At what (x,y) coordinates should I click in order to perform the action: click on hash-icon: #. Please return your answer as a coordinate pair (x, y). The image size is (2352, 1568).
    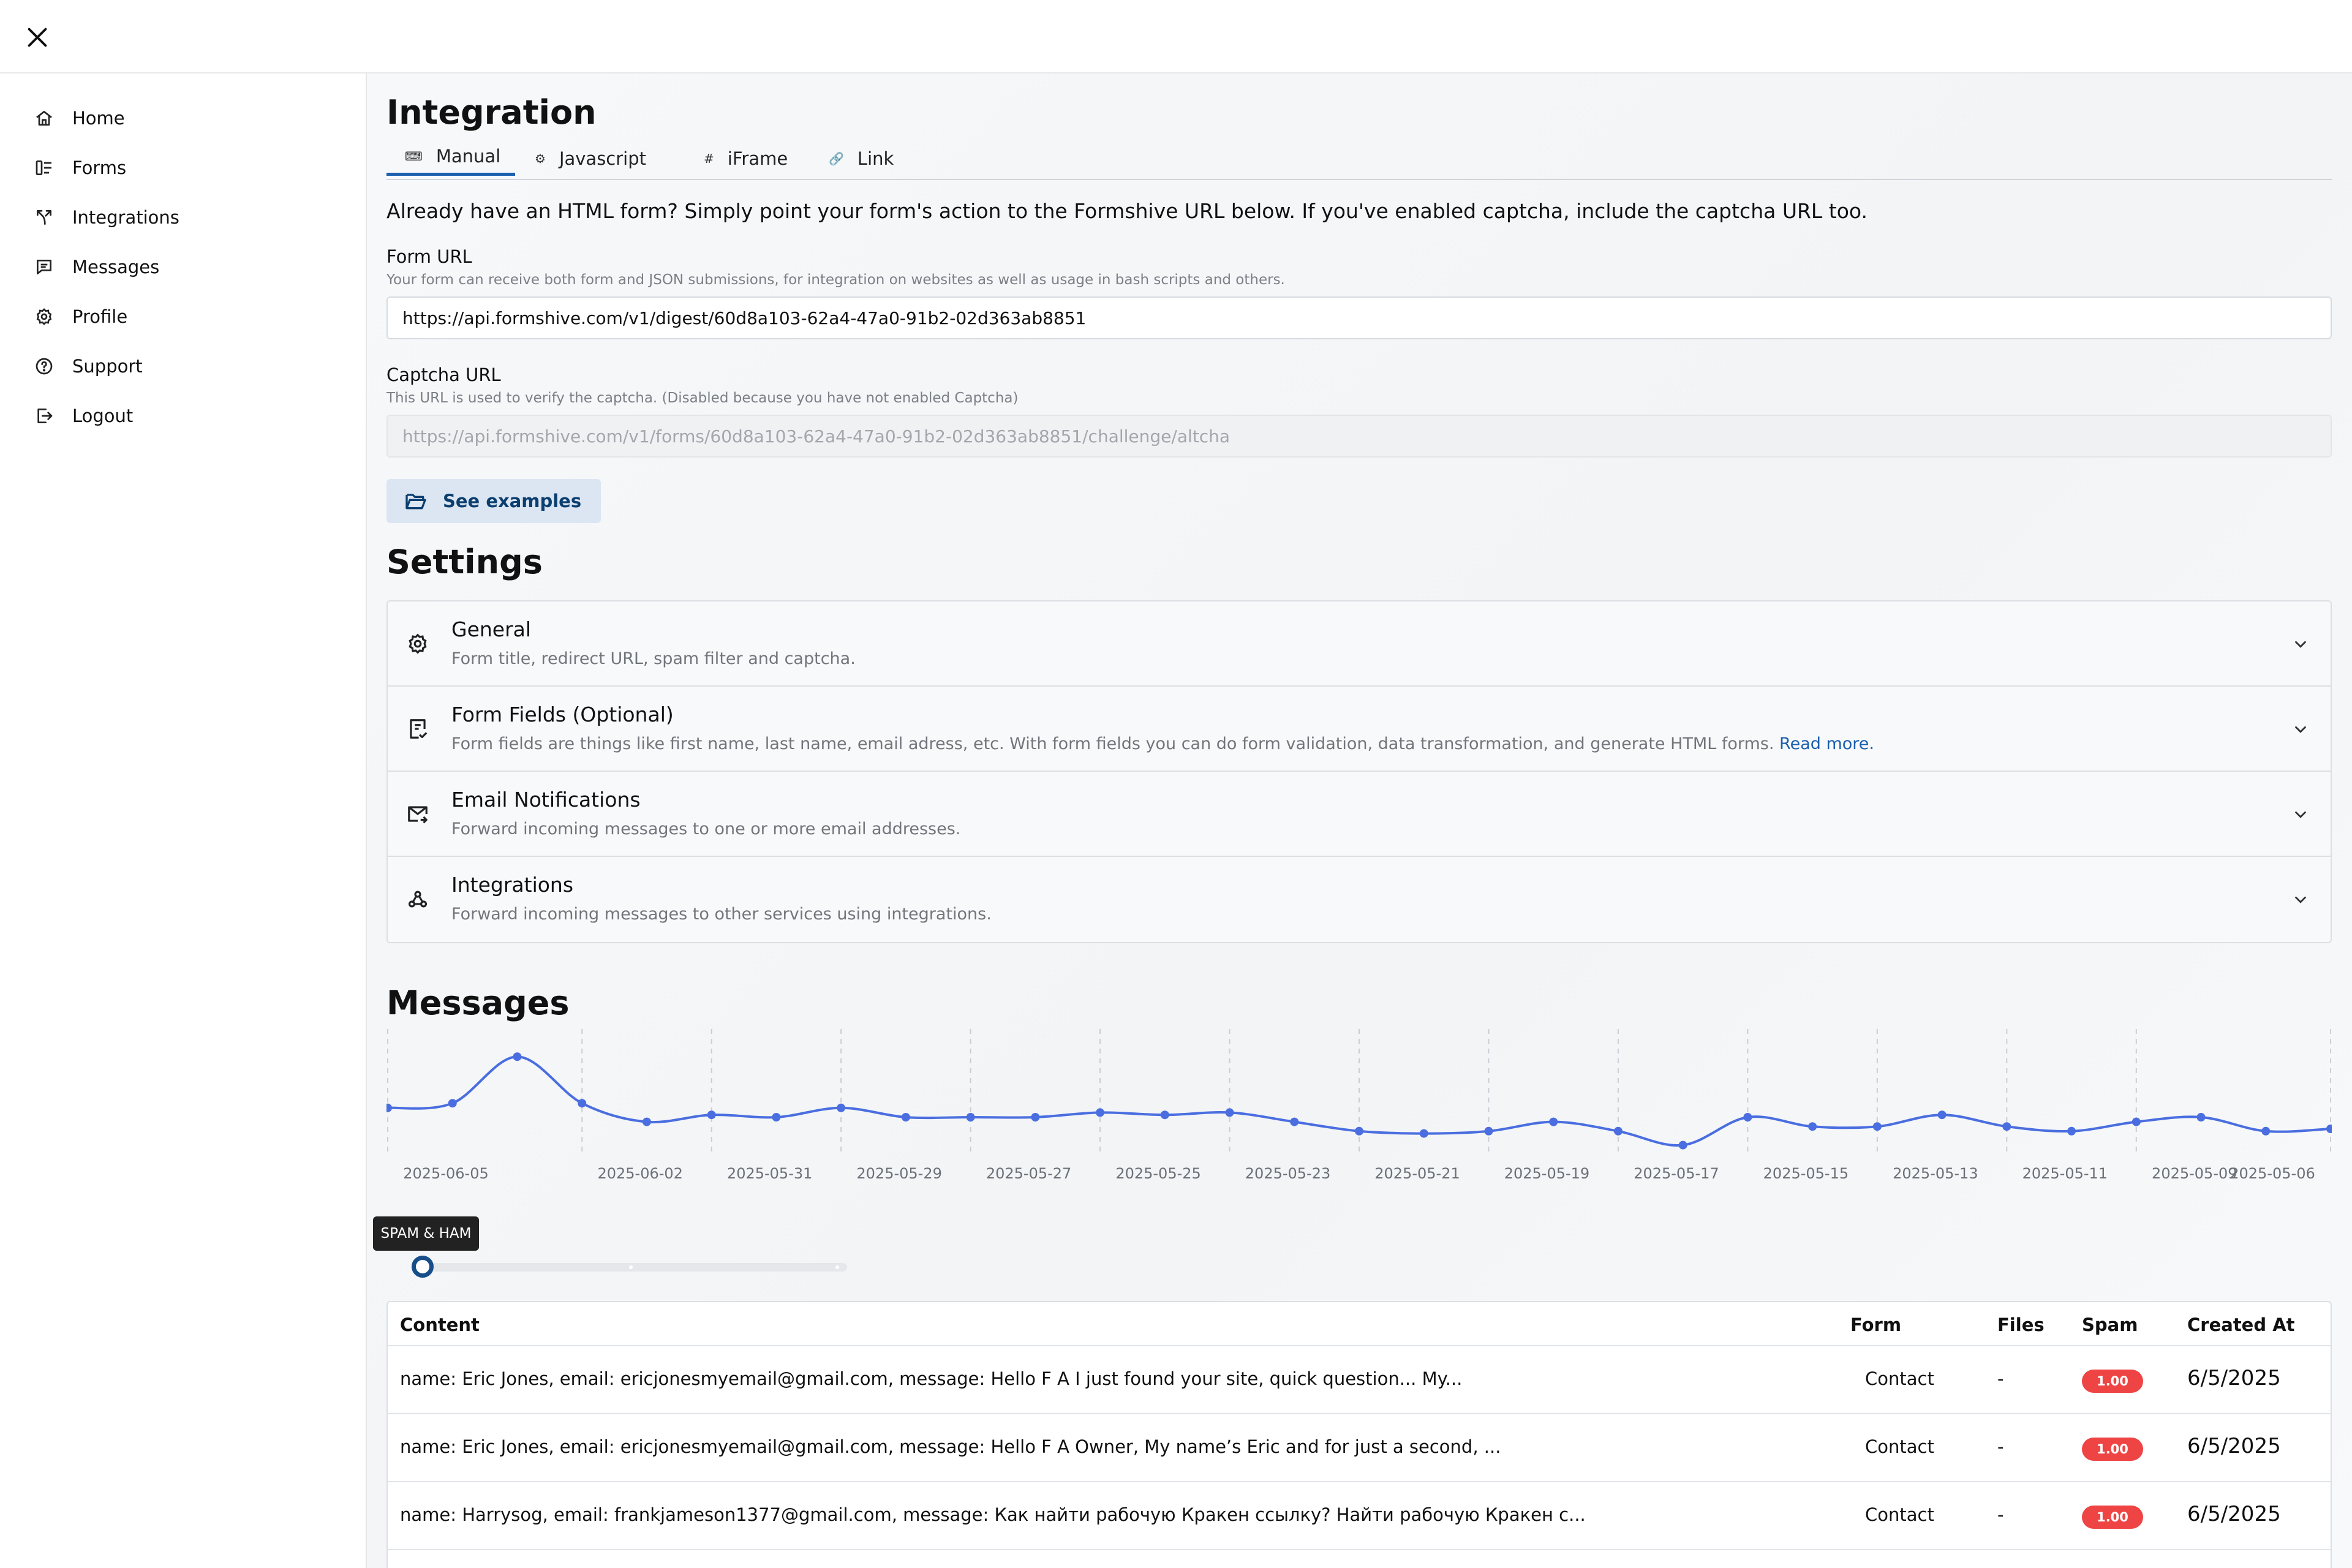
    Looking at the image, I should click on (709, 158).